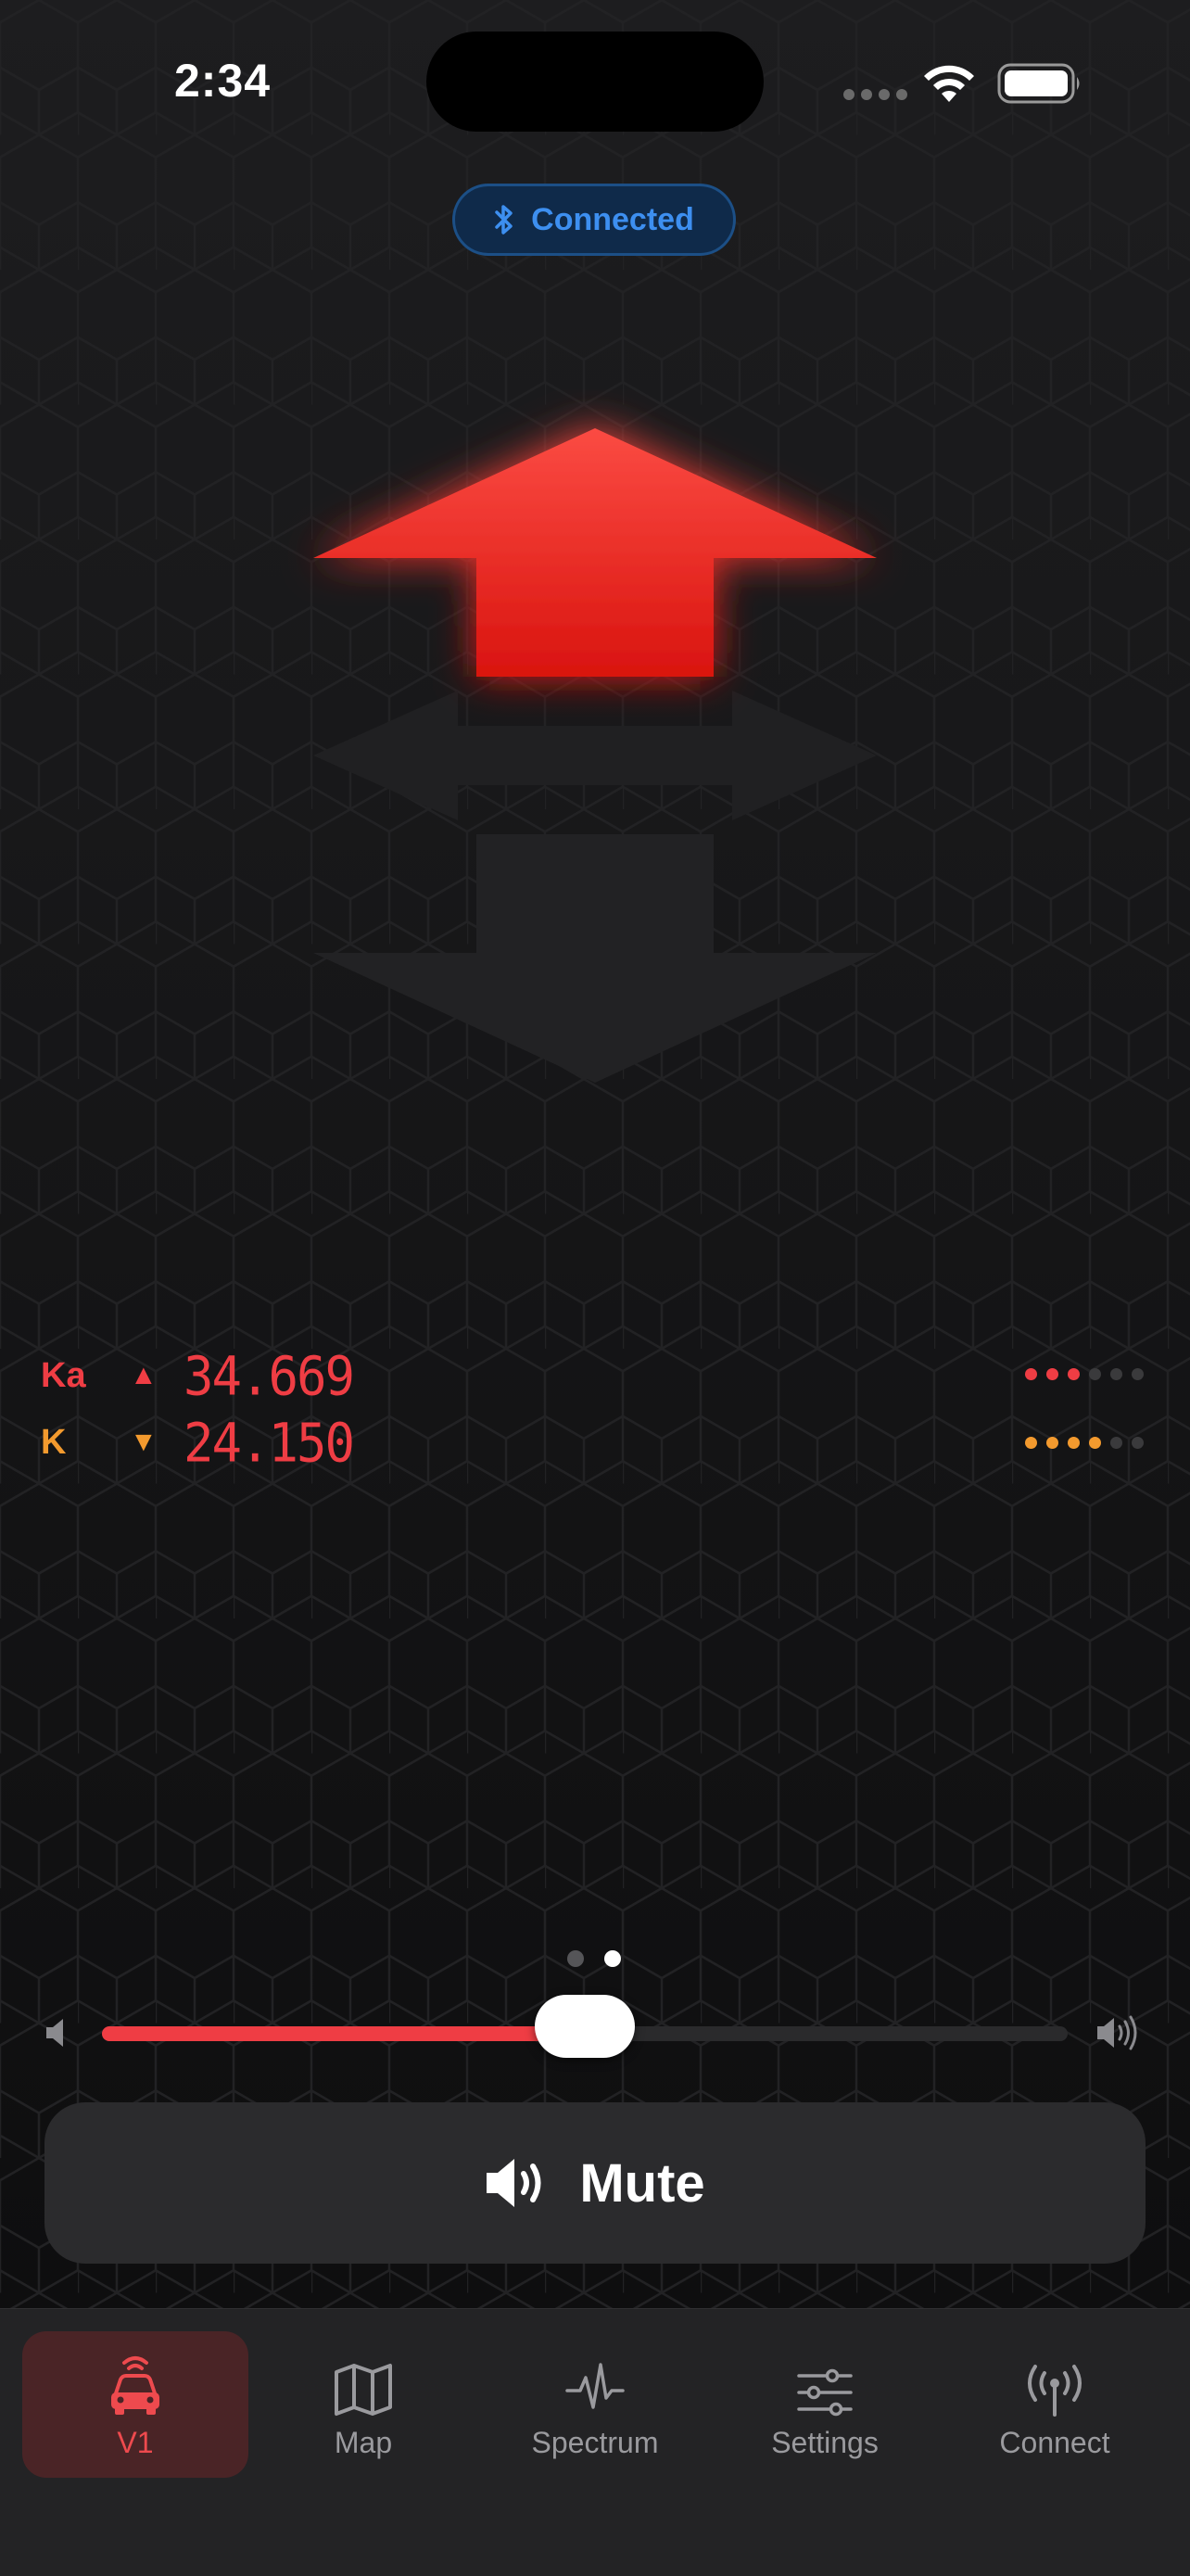  I want to click on status-time: 2:34, so click(223, 81).